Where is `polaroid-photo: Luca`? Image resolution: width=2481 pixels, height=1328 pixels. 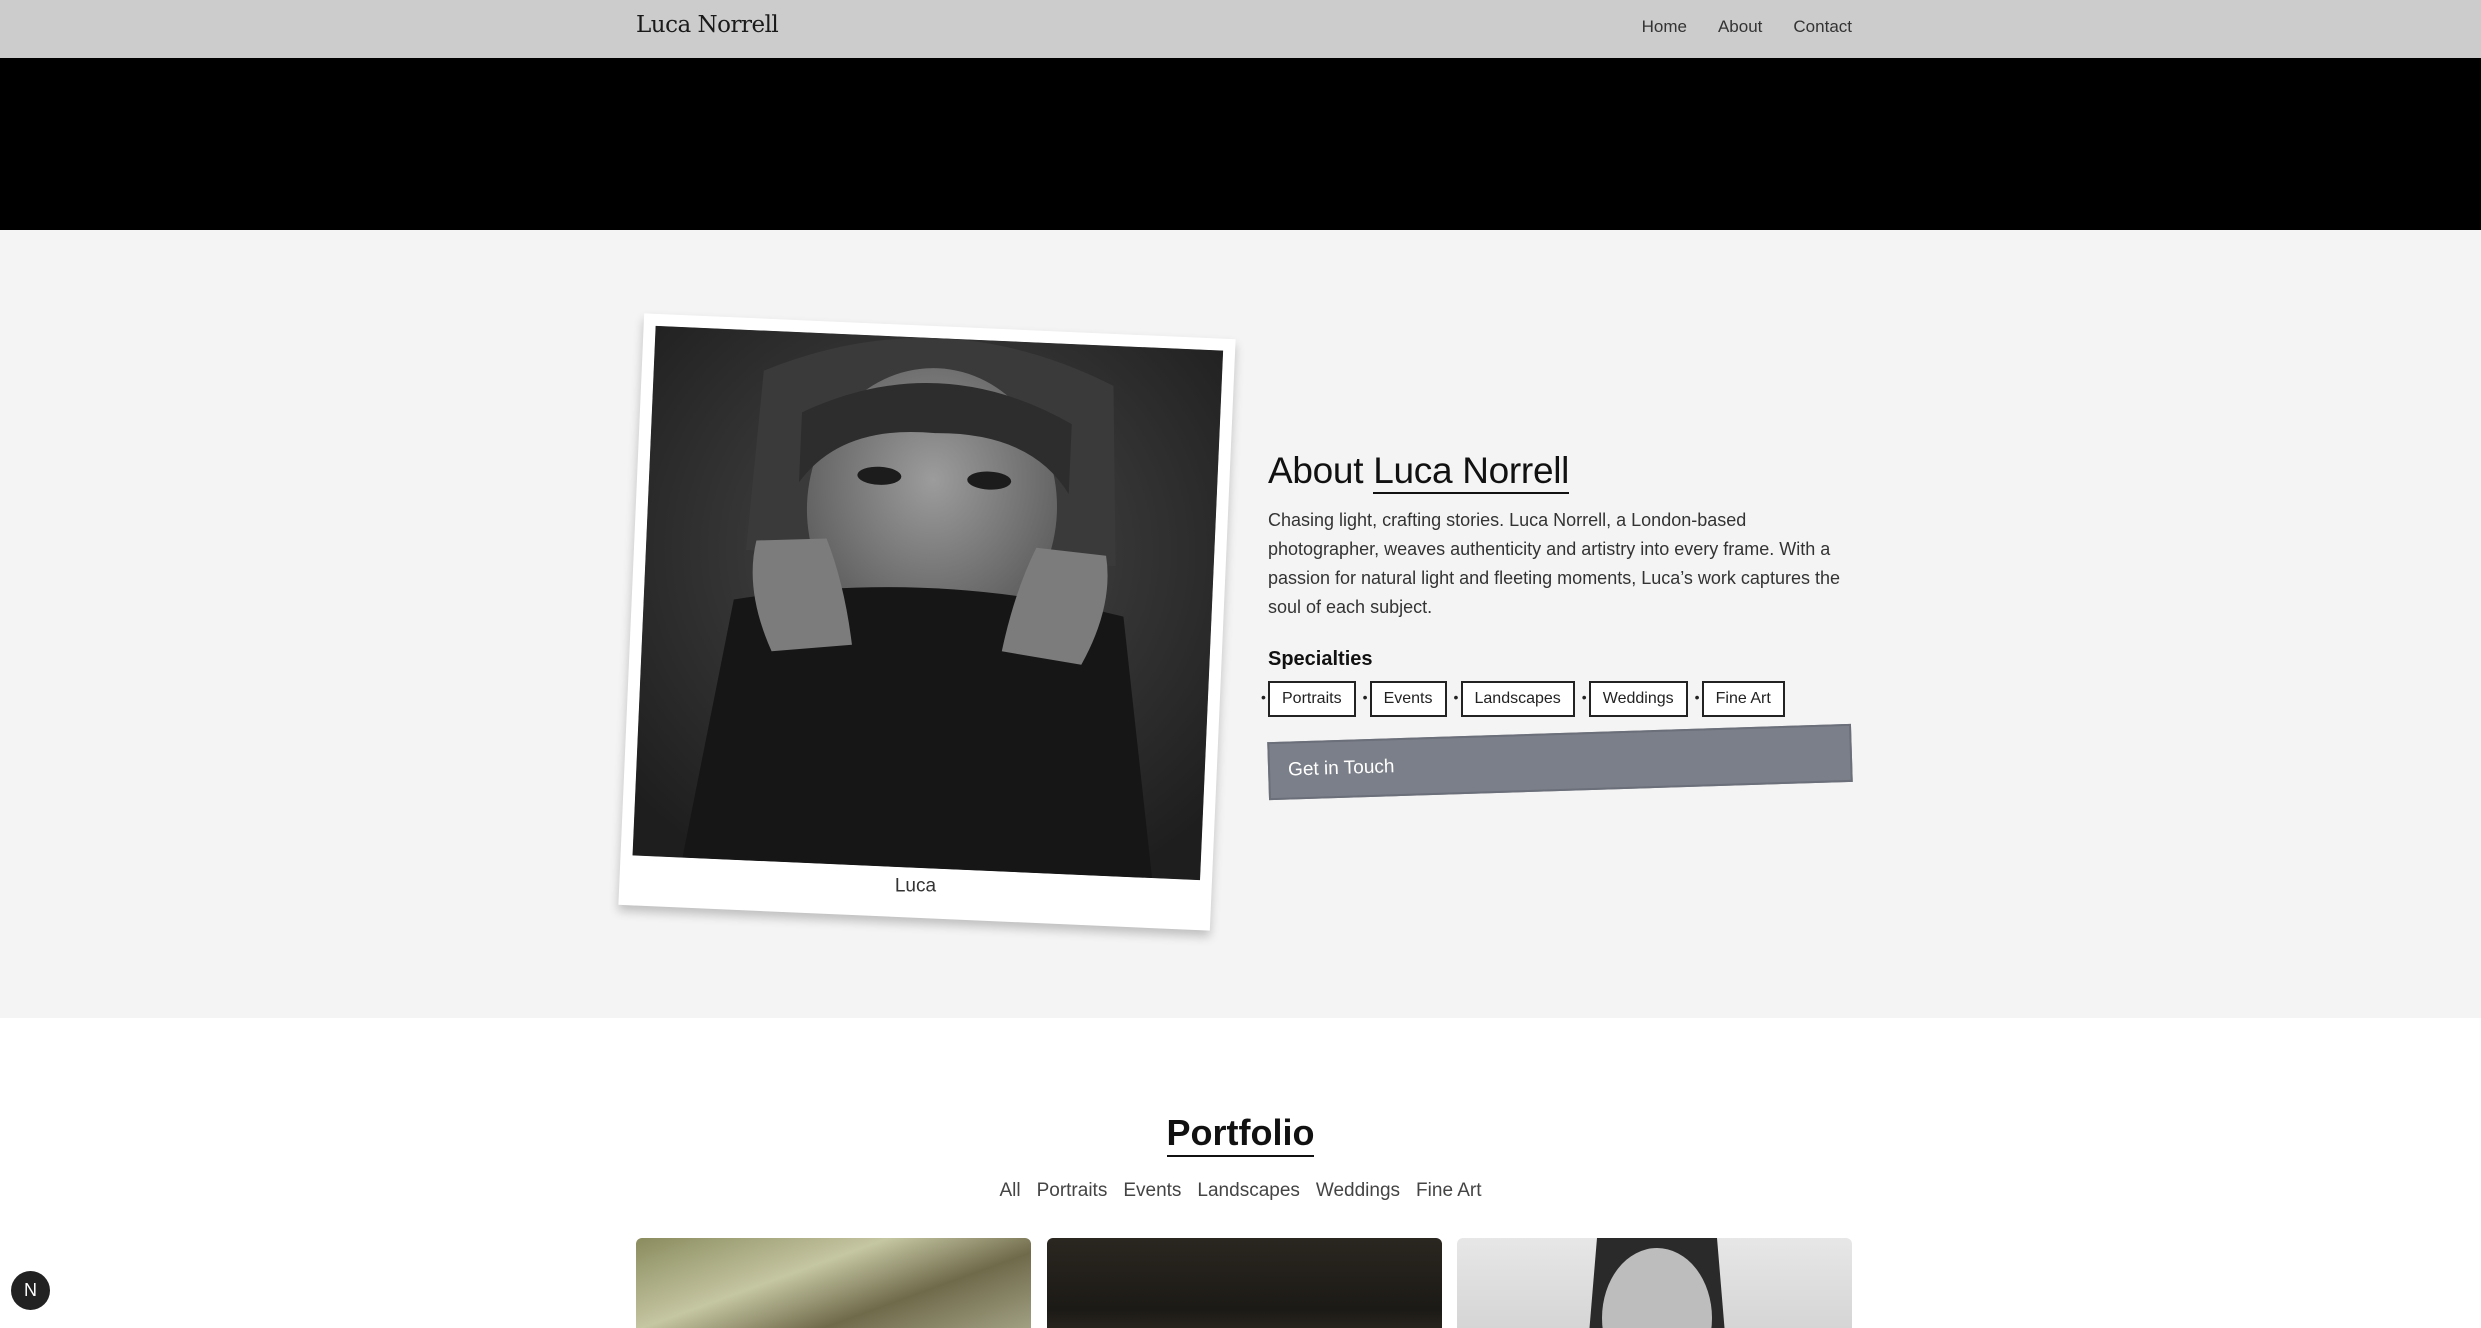 polaroid-photo: Luca is located at coordinates (927, 622).